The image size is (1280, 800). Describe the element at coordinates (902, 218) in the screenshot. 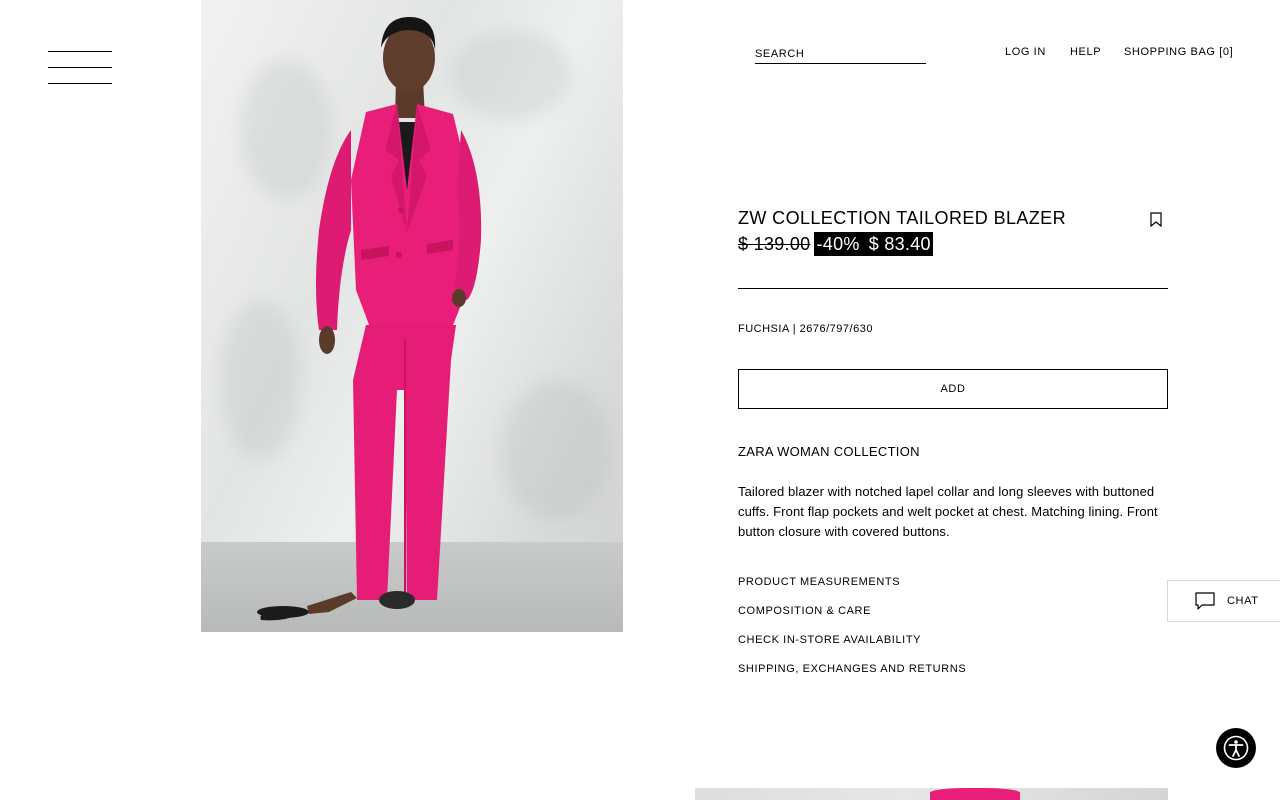

I see `product-title: ZW COLLECTION TAILORED BLAZER` at that location.